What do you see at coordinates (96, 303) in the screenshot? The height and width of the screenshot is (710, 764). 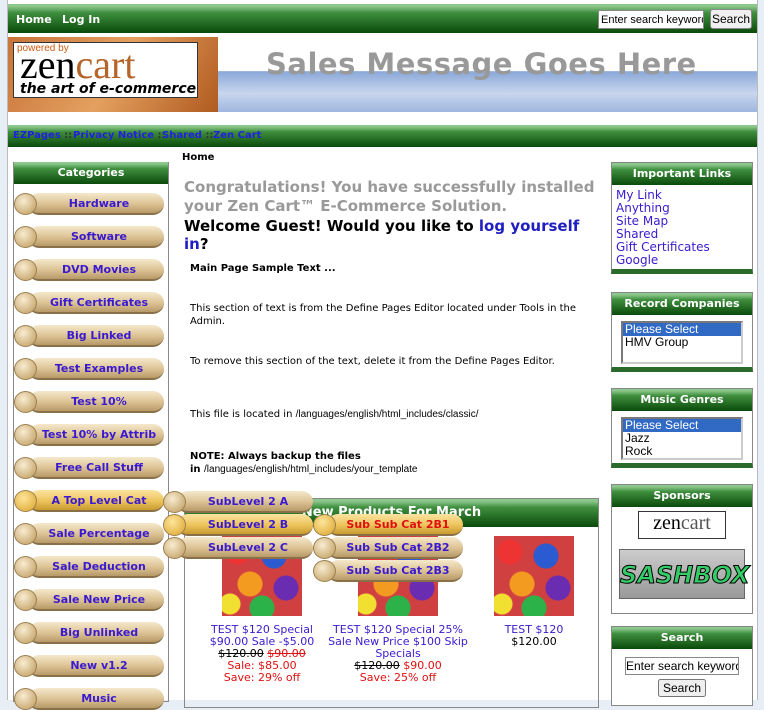 I see `category-label: Gift Certificates` at bounding box center [96, 303].